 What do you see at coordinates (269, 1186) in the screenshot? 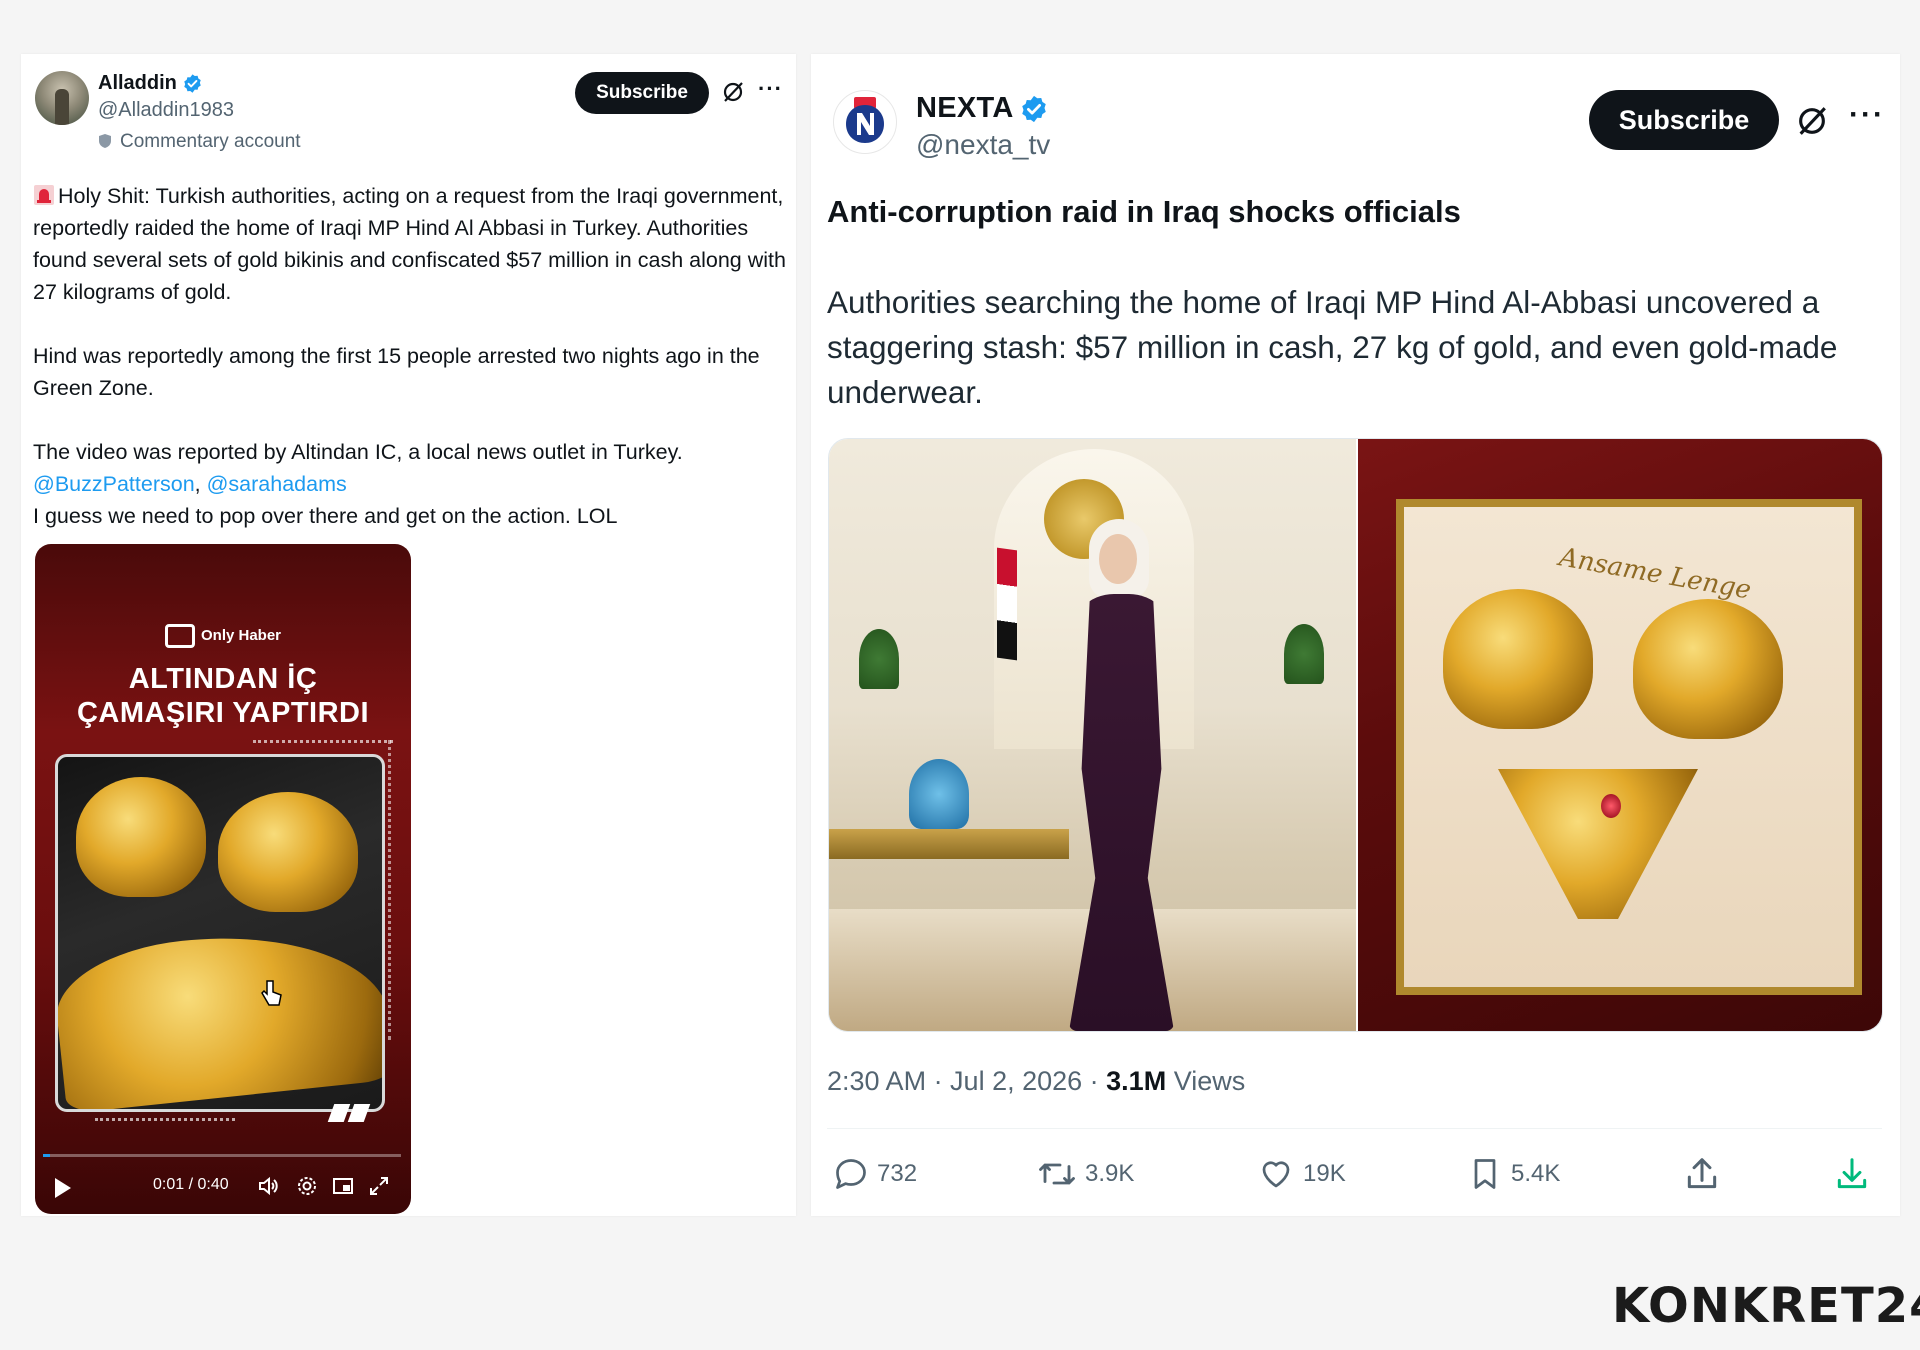
I see `volume-icon` at bounding box center [269, 1186].